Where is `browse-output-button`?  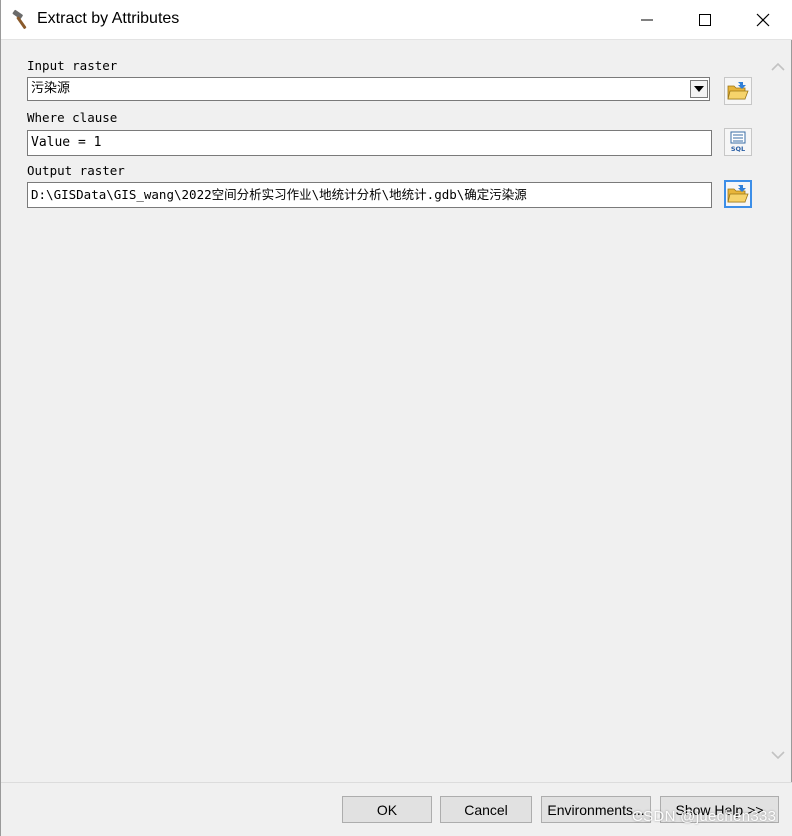
browse-output-button is located at coordinates (738, 194).